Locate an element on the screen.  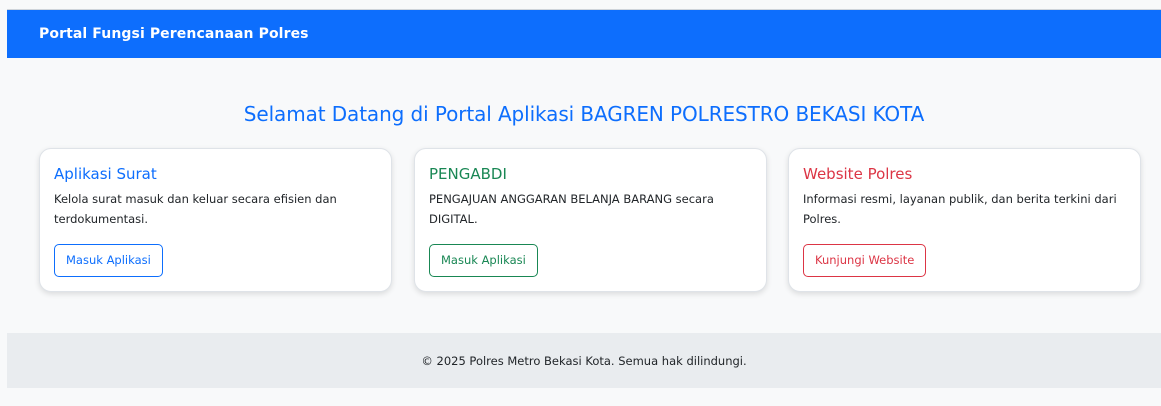
left-edge is located at coordinates (3, 198).